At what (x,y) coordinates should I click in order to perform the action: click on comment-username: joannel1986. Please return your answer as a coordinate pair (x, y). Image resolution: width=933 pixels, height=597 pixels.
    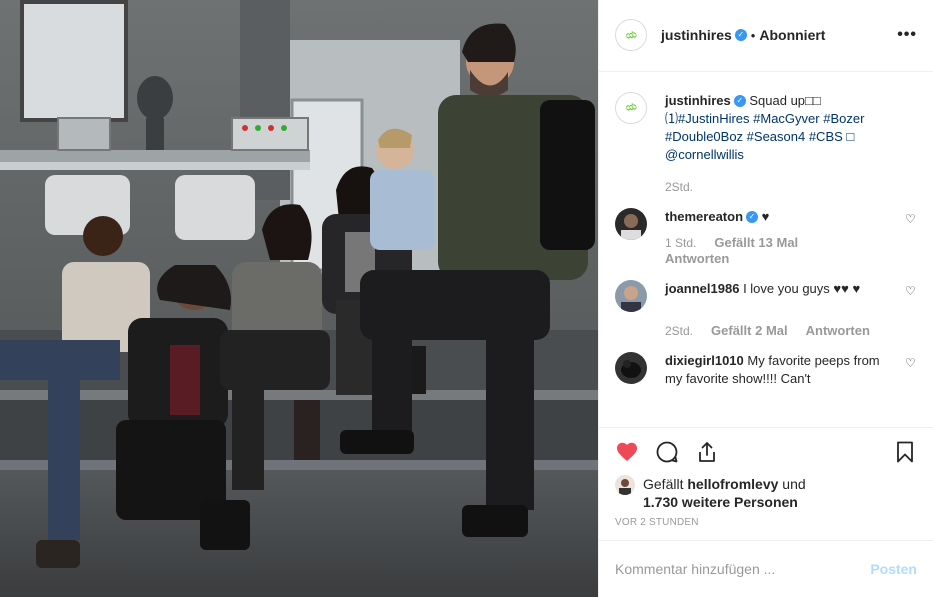
    Looking at the image, I should click on (702, 288).